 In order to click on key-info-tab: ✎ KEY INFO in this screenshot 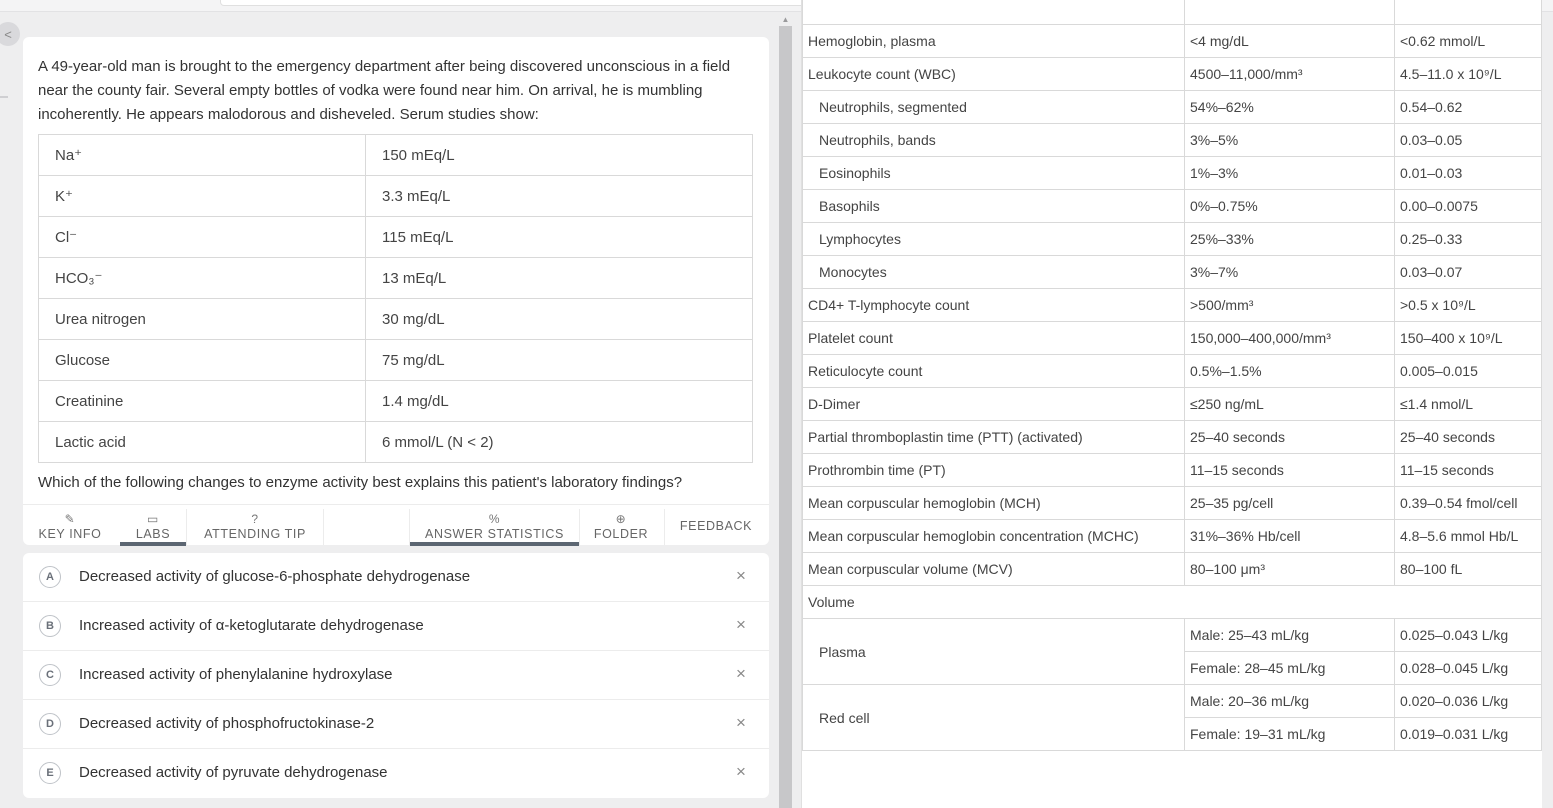, I will do `click(70, 525)`.